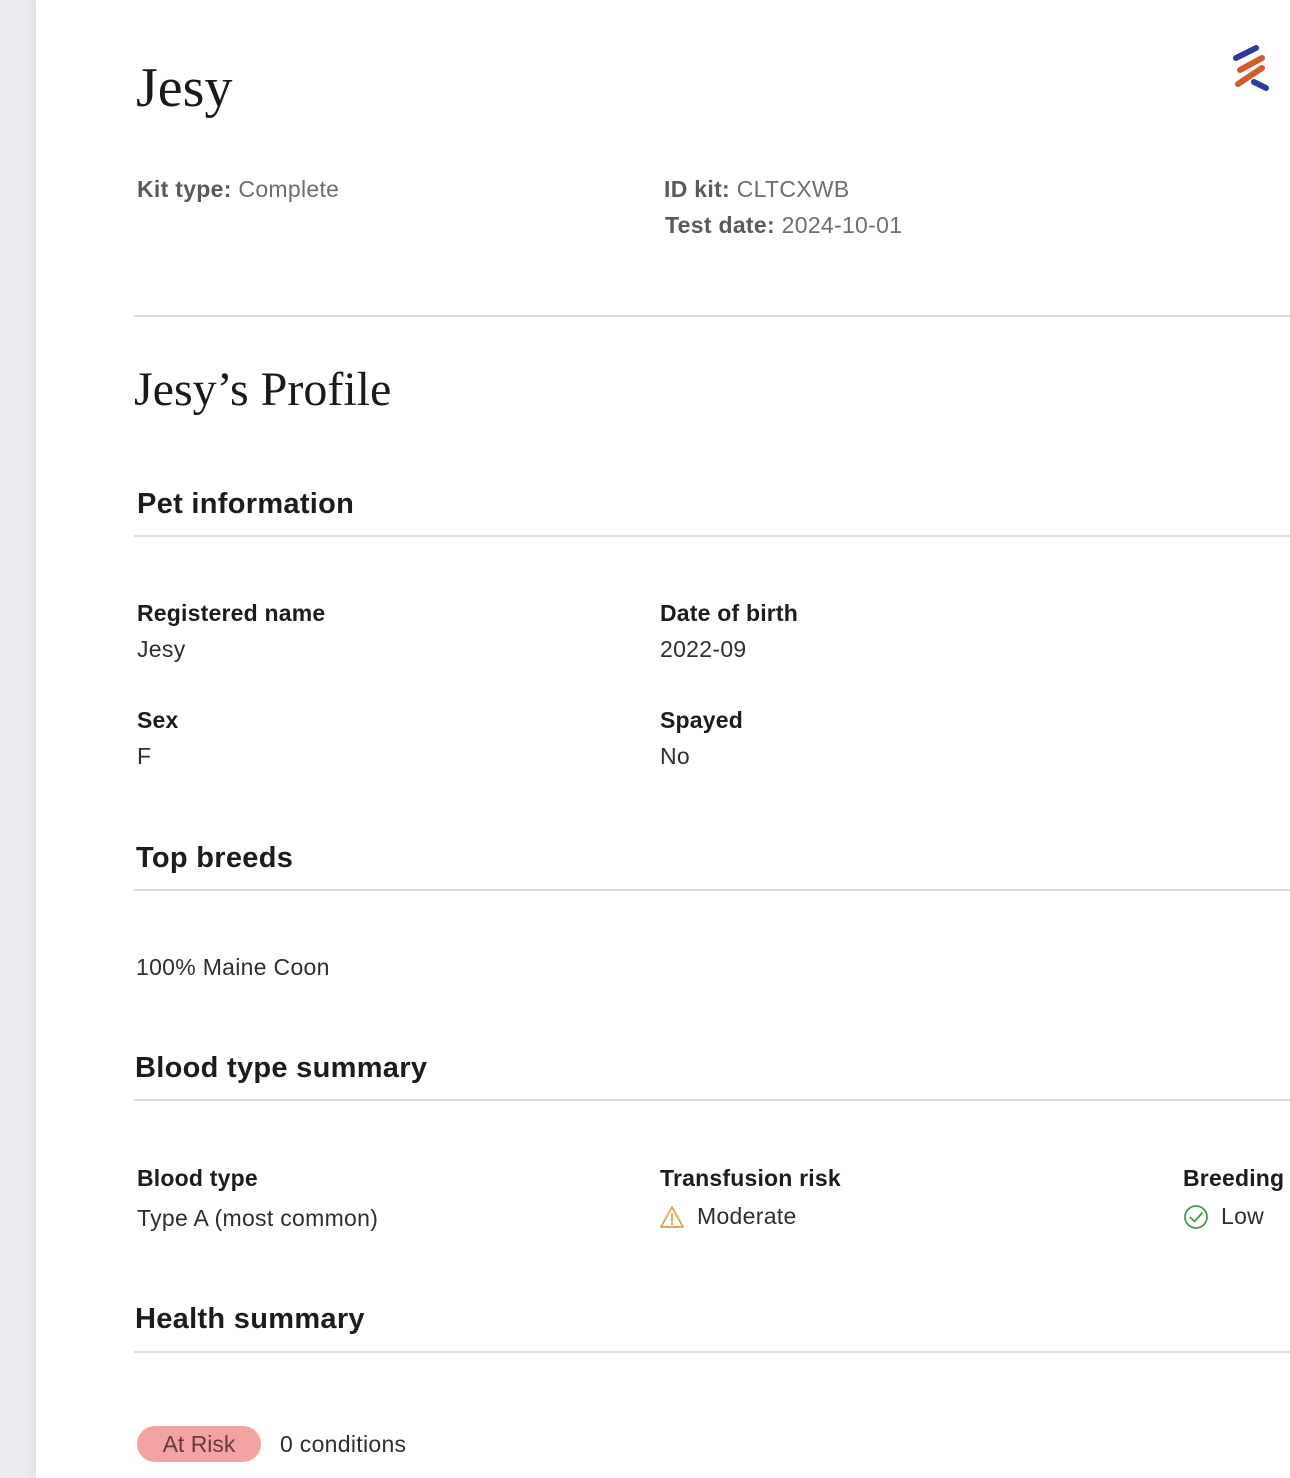 This screenshot has height=1478, width=1290. I want to click on kit-type: Kit type: Complete, so click(238, 189).